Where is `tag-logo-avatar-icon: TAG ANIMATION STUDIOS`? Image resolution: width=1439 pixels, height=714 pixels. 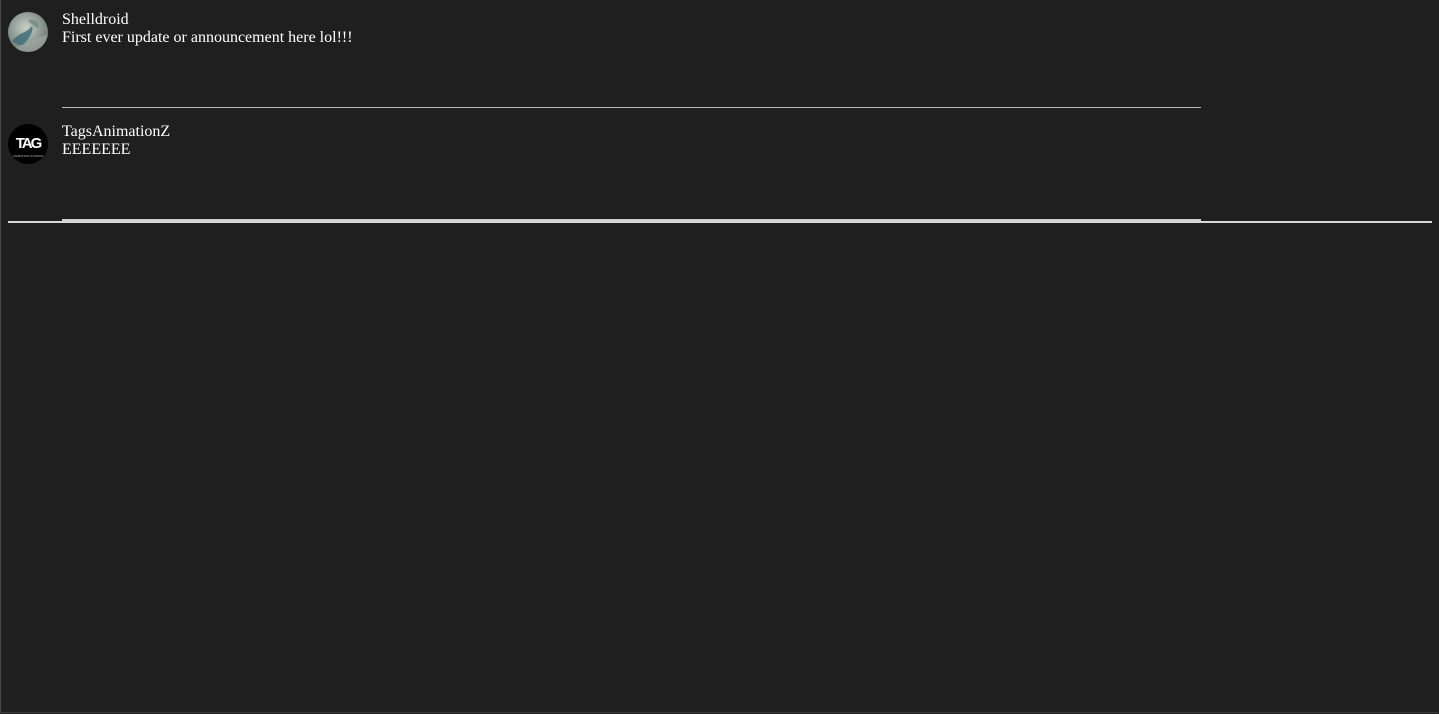
tag-logo-avatar-icon: TAG ANIMATION STUDIOS is located at coordinates (28, 144).